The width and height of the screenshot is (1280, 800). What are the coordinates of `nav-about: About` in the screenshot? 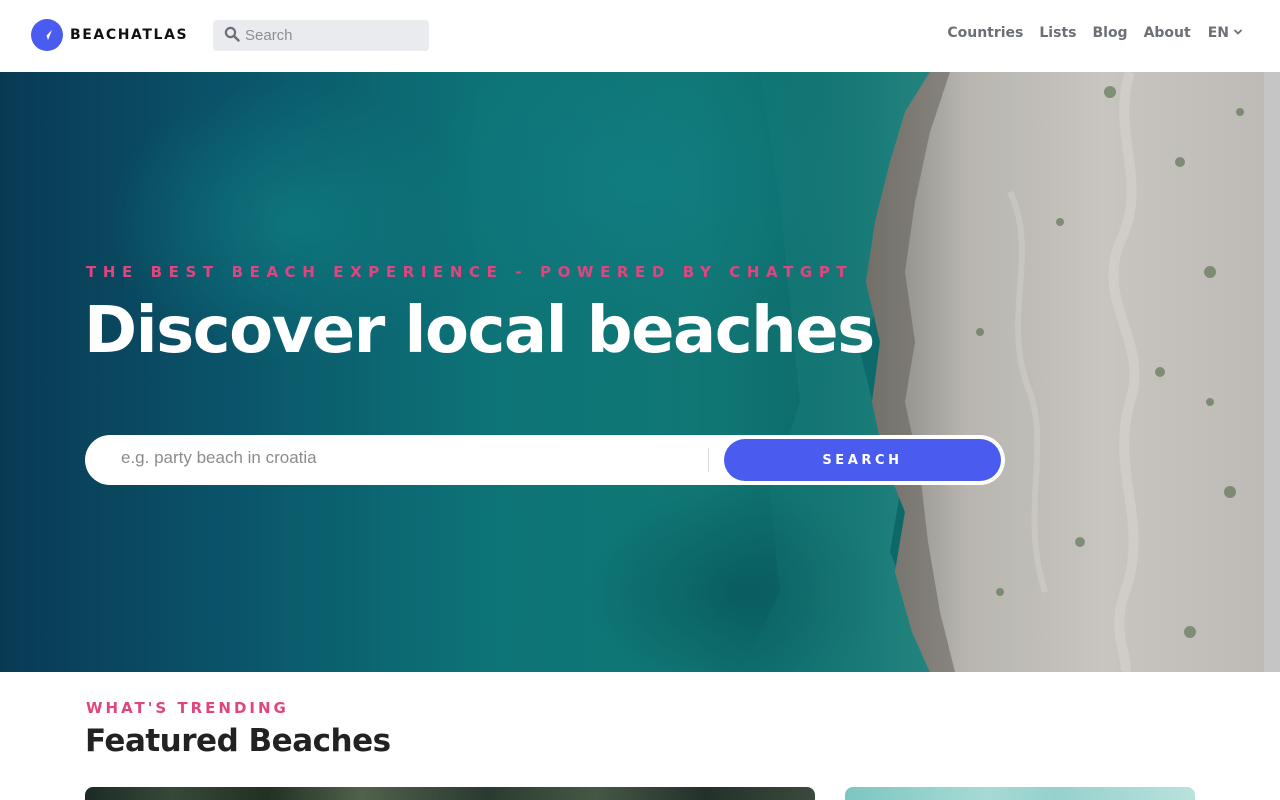 It's located at (1167, 33).